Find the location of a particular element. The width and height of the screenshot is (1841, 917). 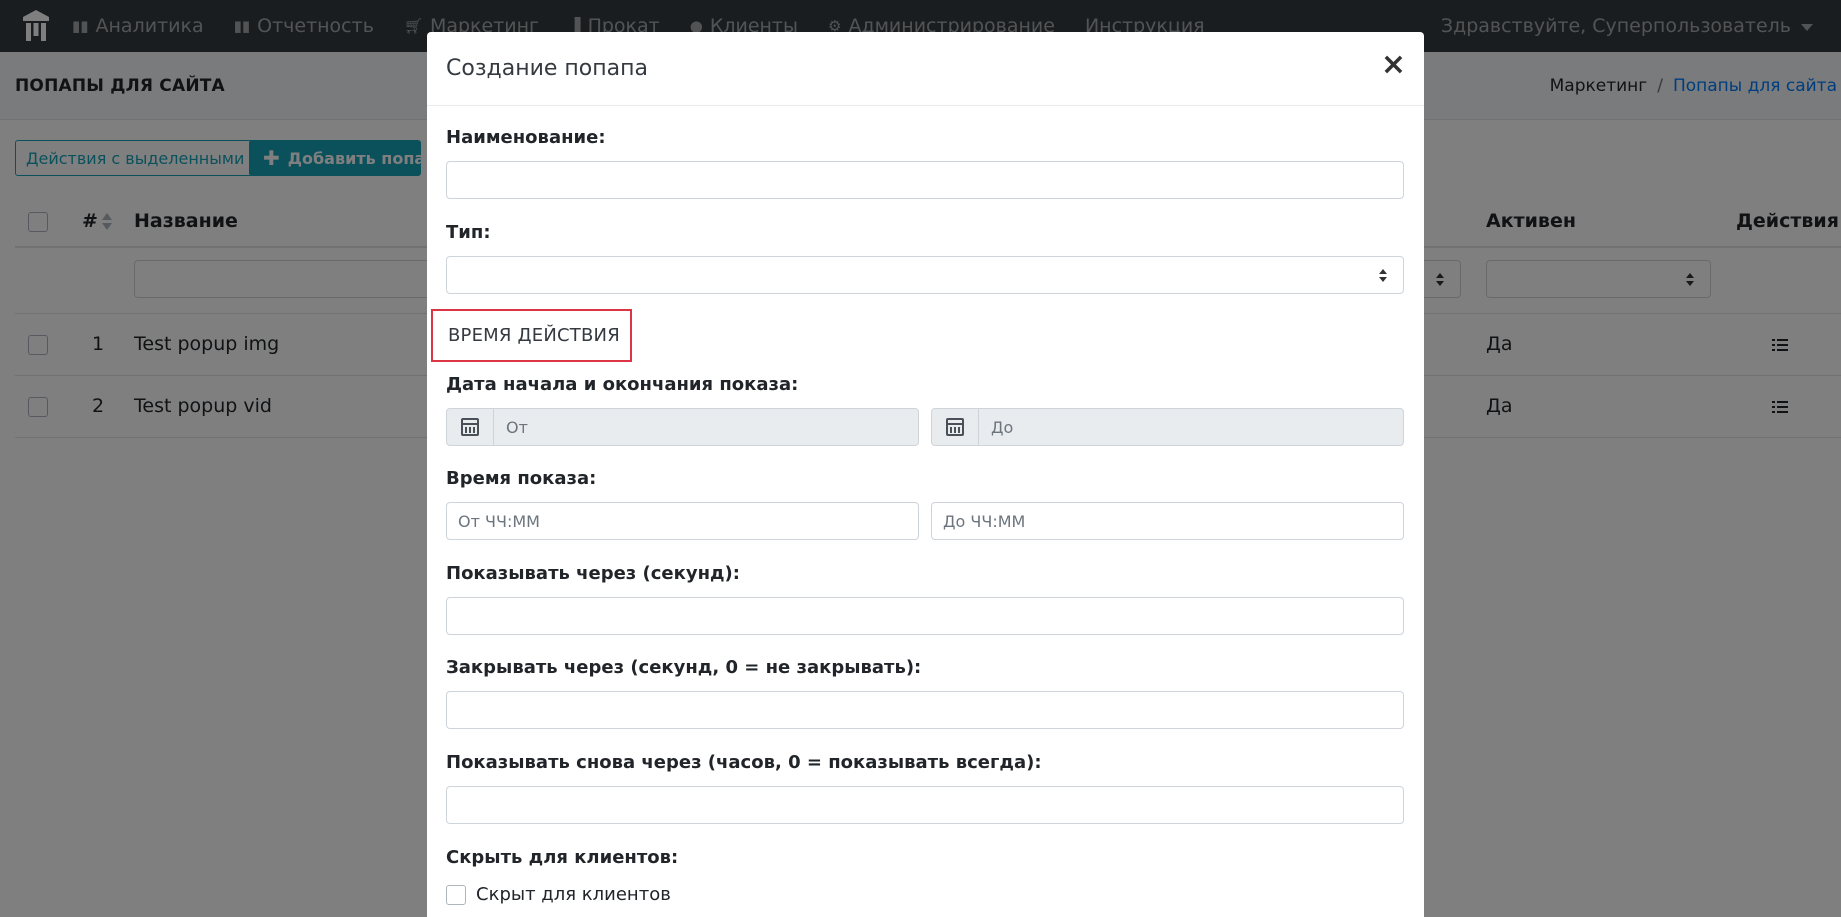

section-title: ВРЕМЯ ДЕЙСТВИЯ is located at coordinates (534, 335).